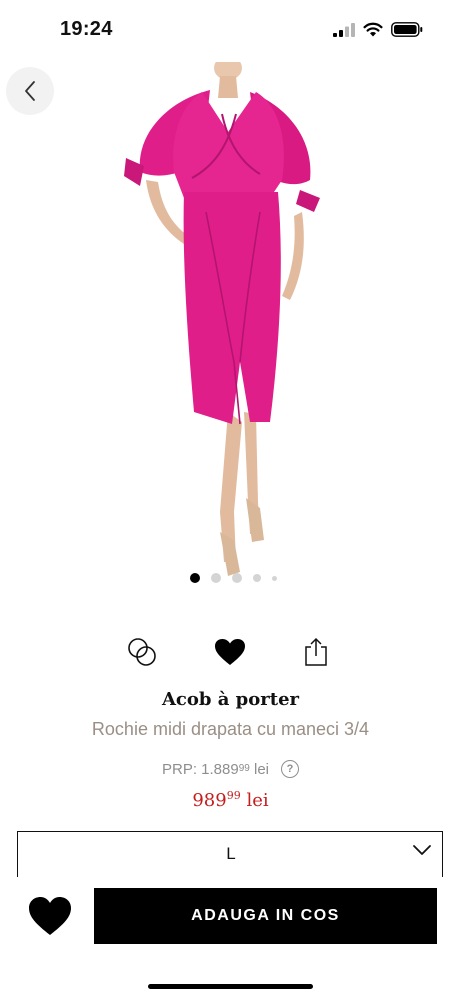 The height and width of the screenshot is (999, 461). What do you see at coordinates (407, 29) in the screenshot?
I see `battery-icon` at bounding box center [407, 29].